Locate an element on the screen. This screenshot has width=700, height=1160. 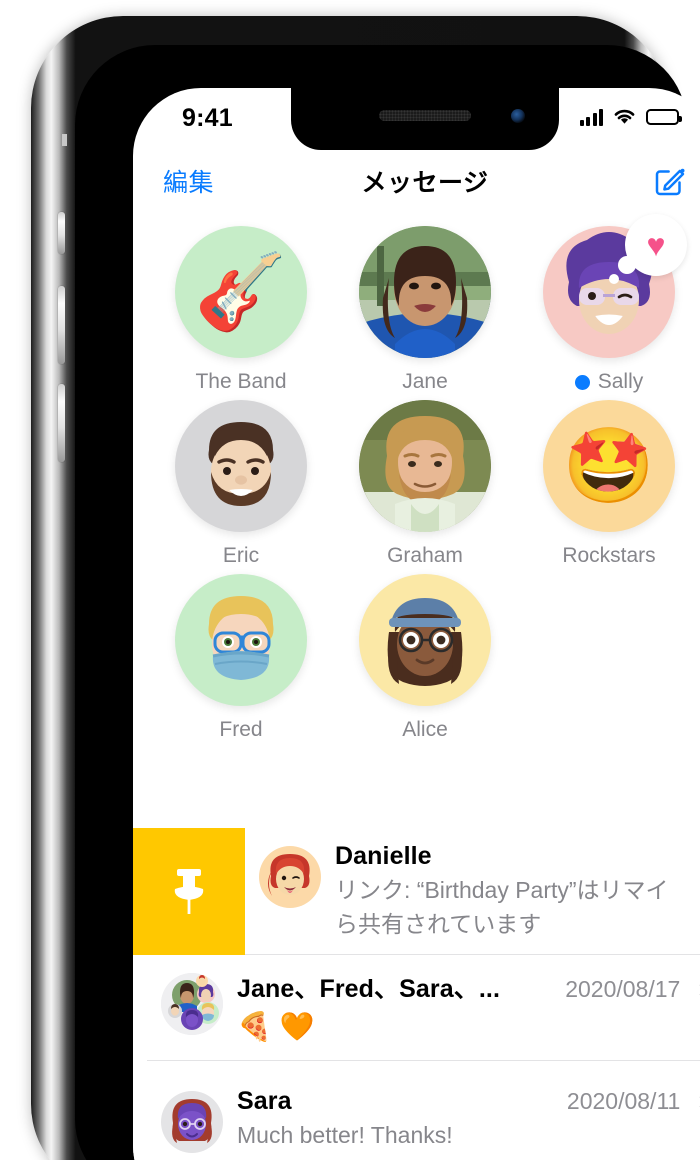
conversation-text: Sara 2020/08/11 › Much better! Thanks! is located at coordinates (468, 1118).